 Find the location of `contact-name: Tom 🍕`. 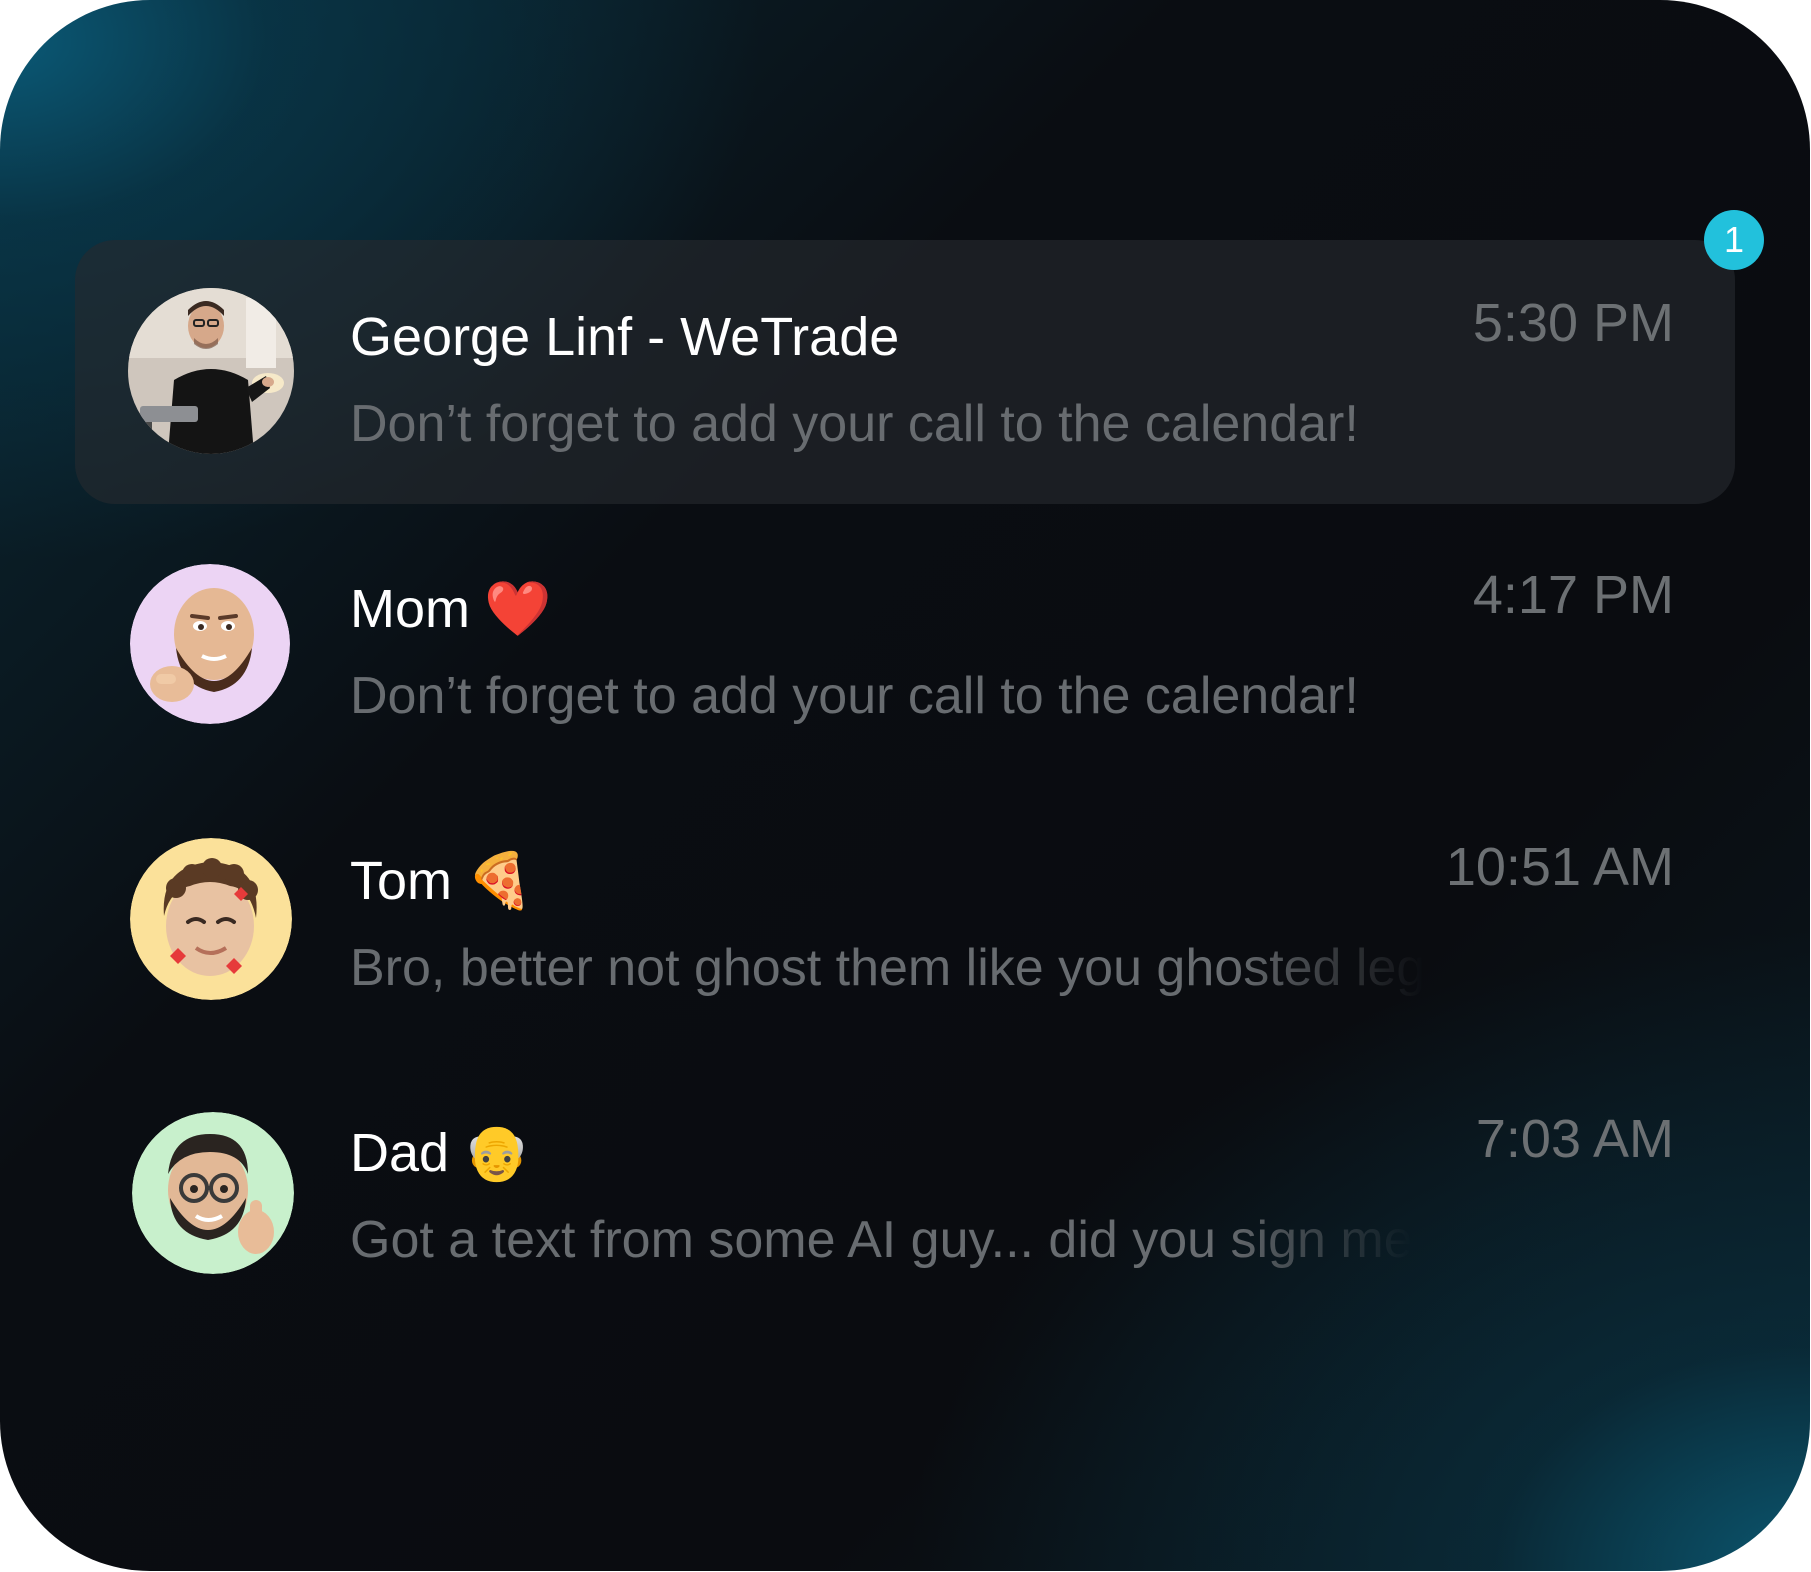

contact-name: Tom 🍕 is located at coordinates (441, 881).